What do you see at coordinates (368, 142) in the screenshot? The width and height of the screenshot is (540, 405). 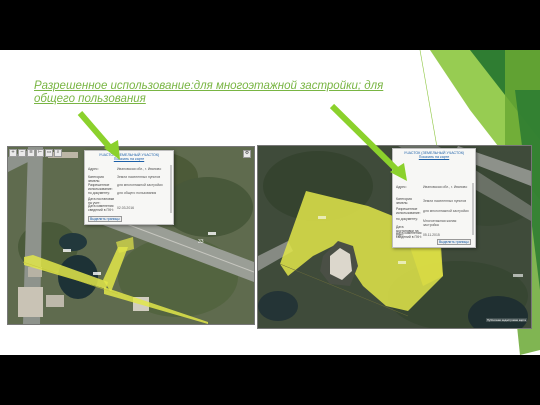 I see `green-arrow-right-icon` at bounding box center [368, 142].